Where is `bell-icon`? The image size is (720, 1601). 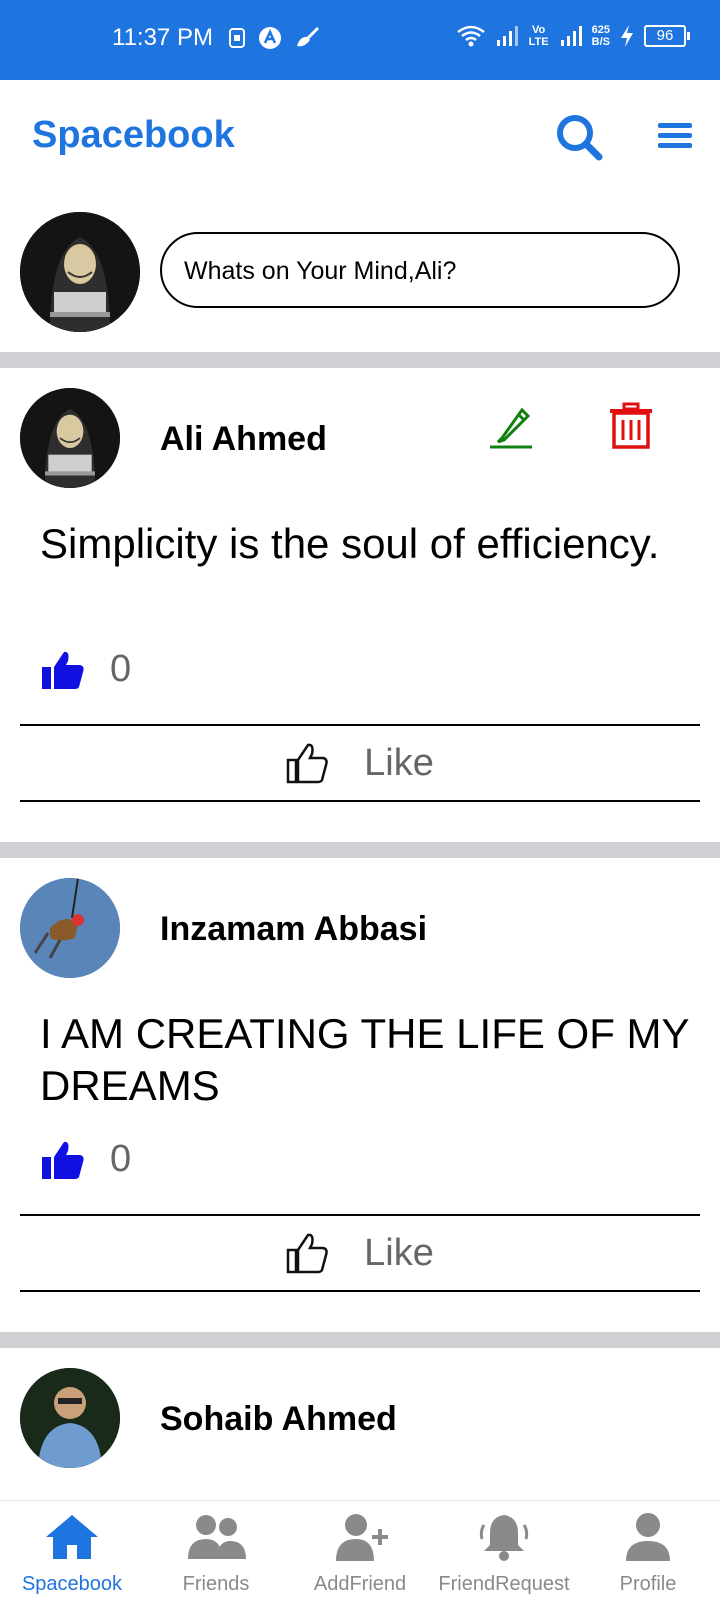 bell-icon is located at coordinates (504, 1538).